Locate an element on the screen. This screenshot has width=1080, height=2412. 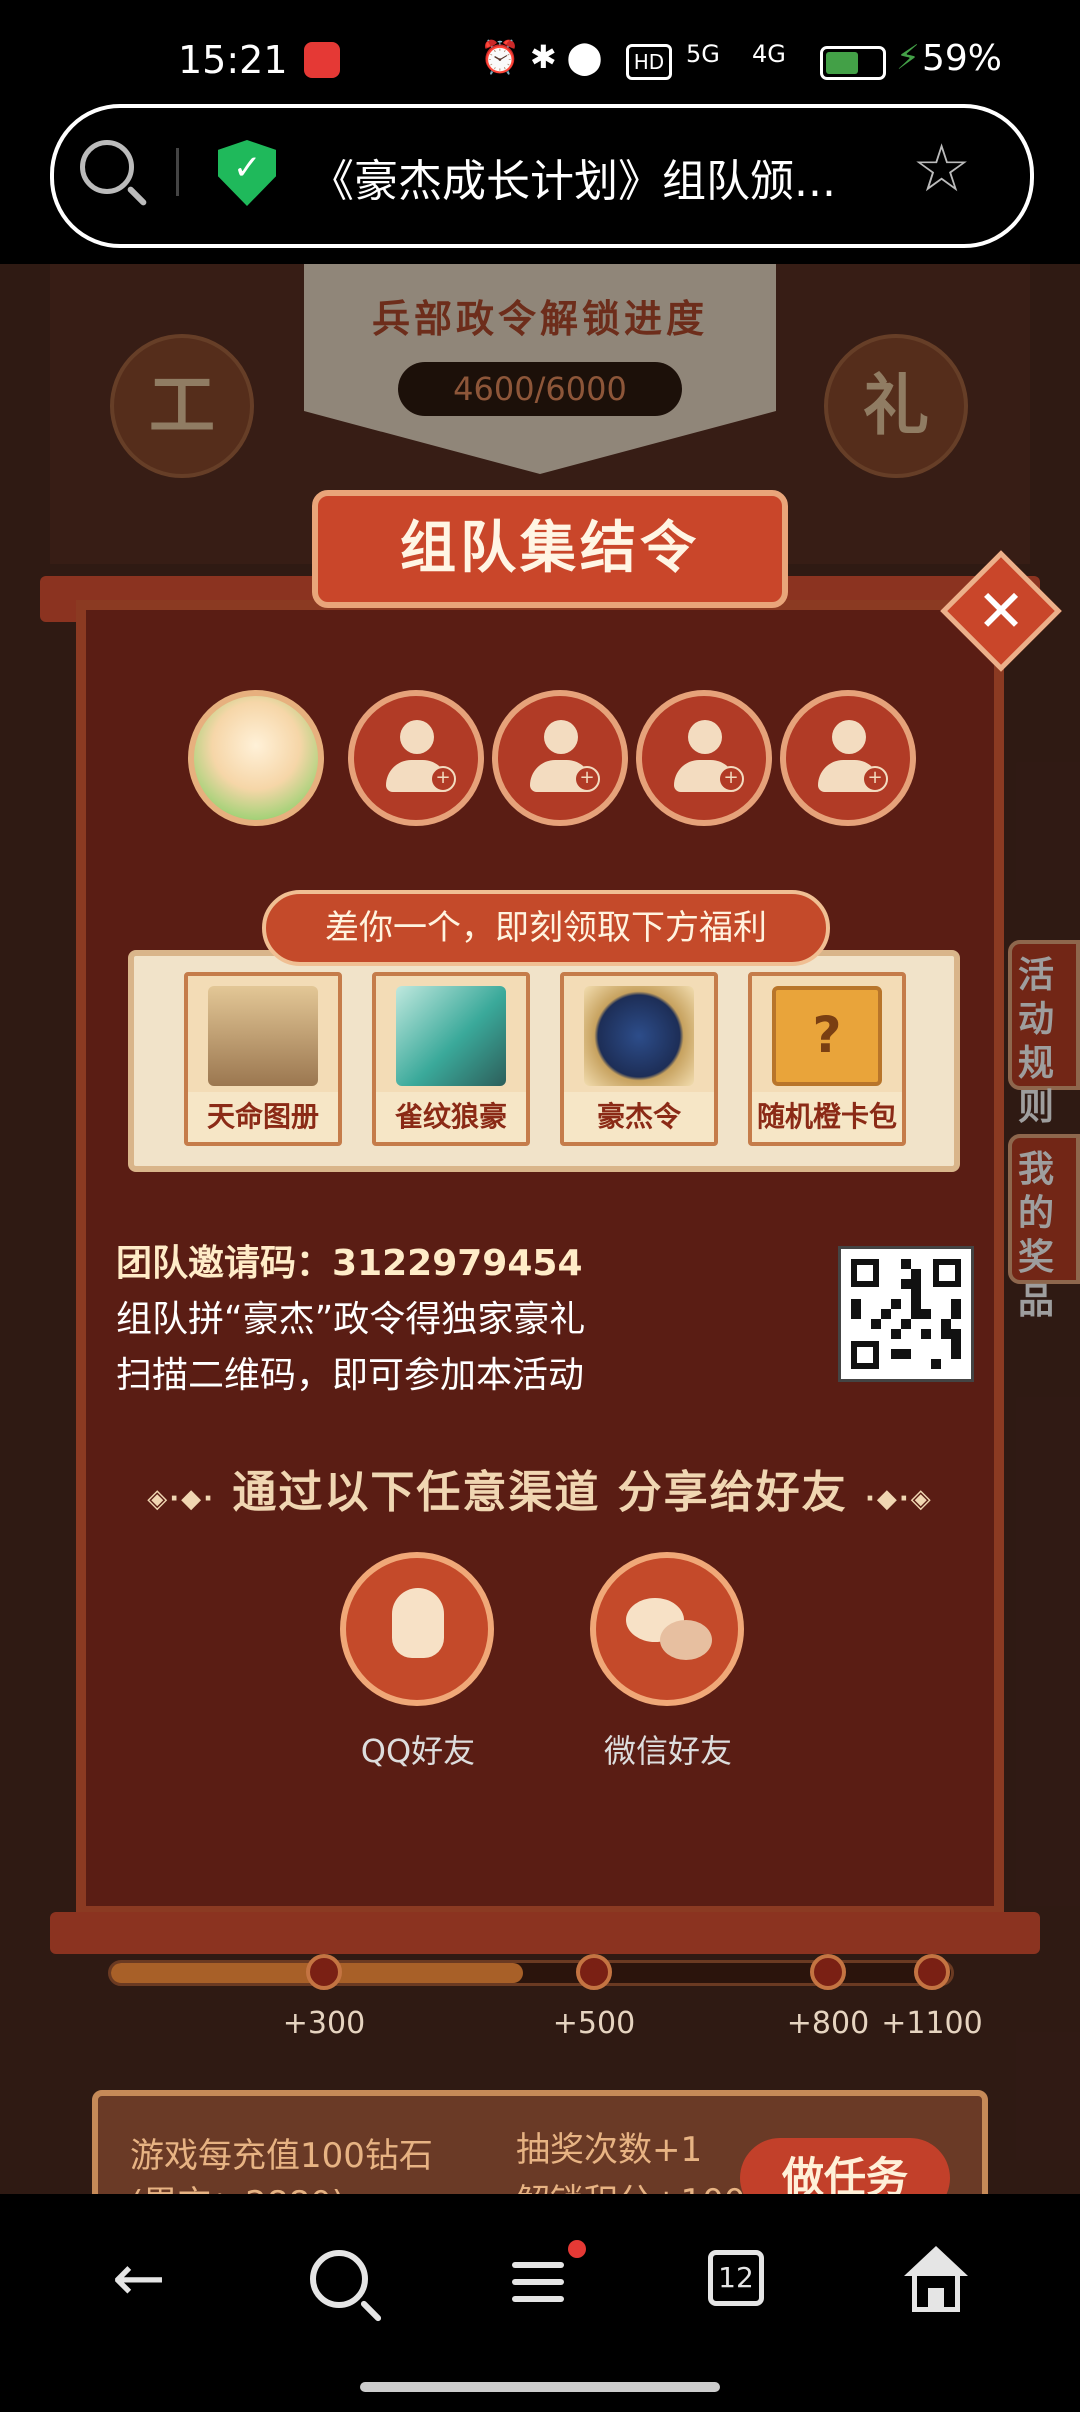
empty-slot-3: + is located at coordinates (704, 758).